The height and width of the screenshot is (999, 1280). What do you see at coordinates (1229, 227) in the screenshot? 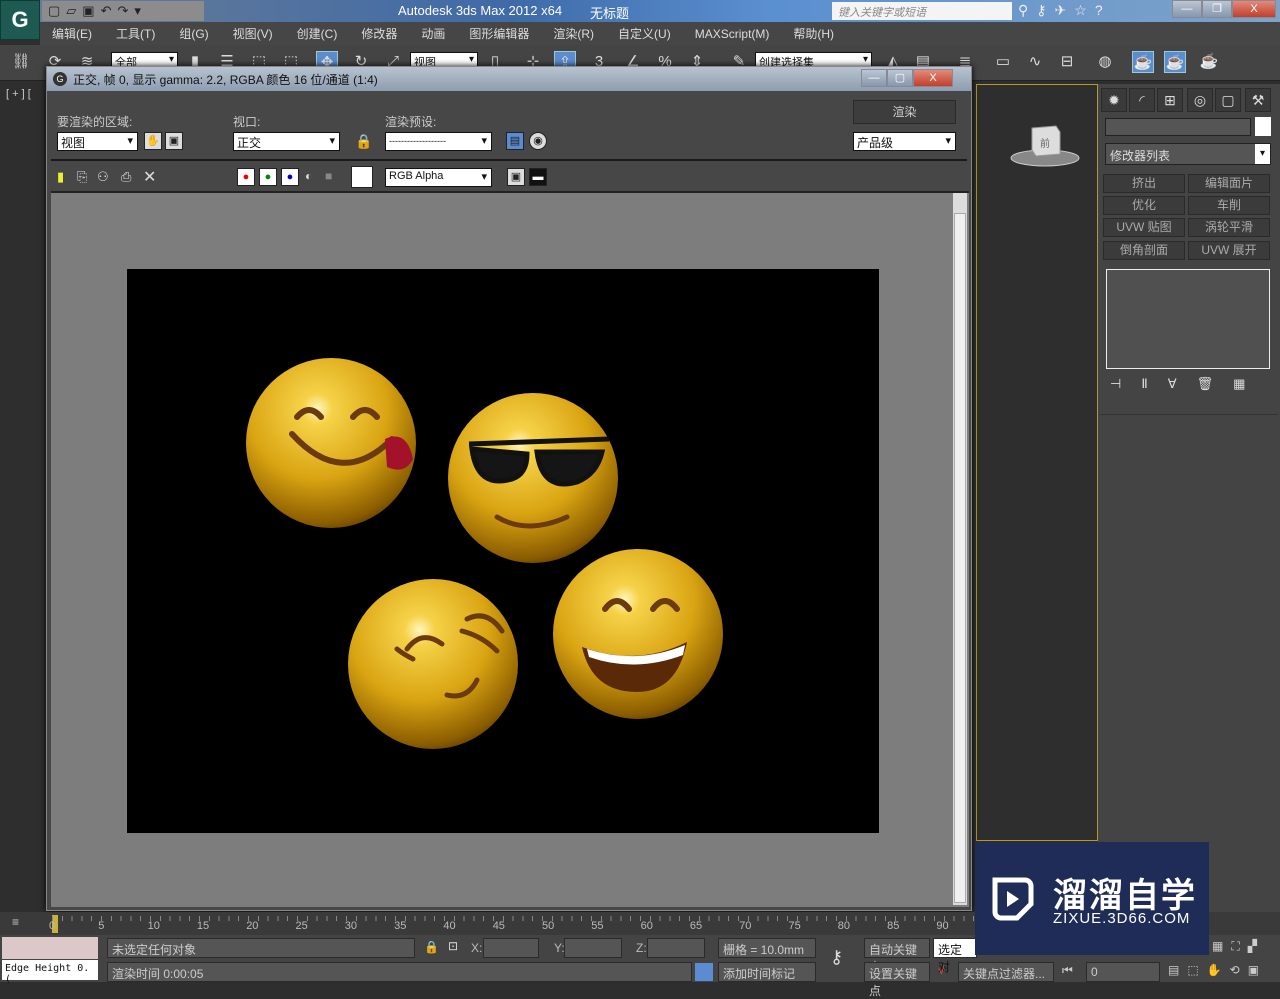
I see `modifier-button-turbosmooth: 涡轮平滑` at bounding box center [1229, 227].